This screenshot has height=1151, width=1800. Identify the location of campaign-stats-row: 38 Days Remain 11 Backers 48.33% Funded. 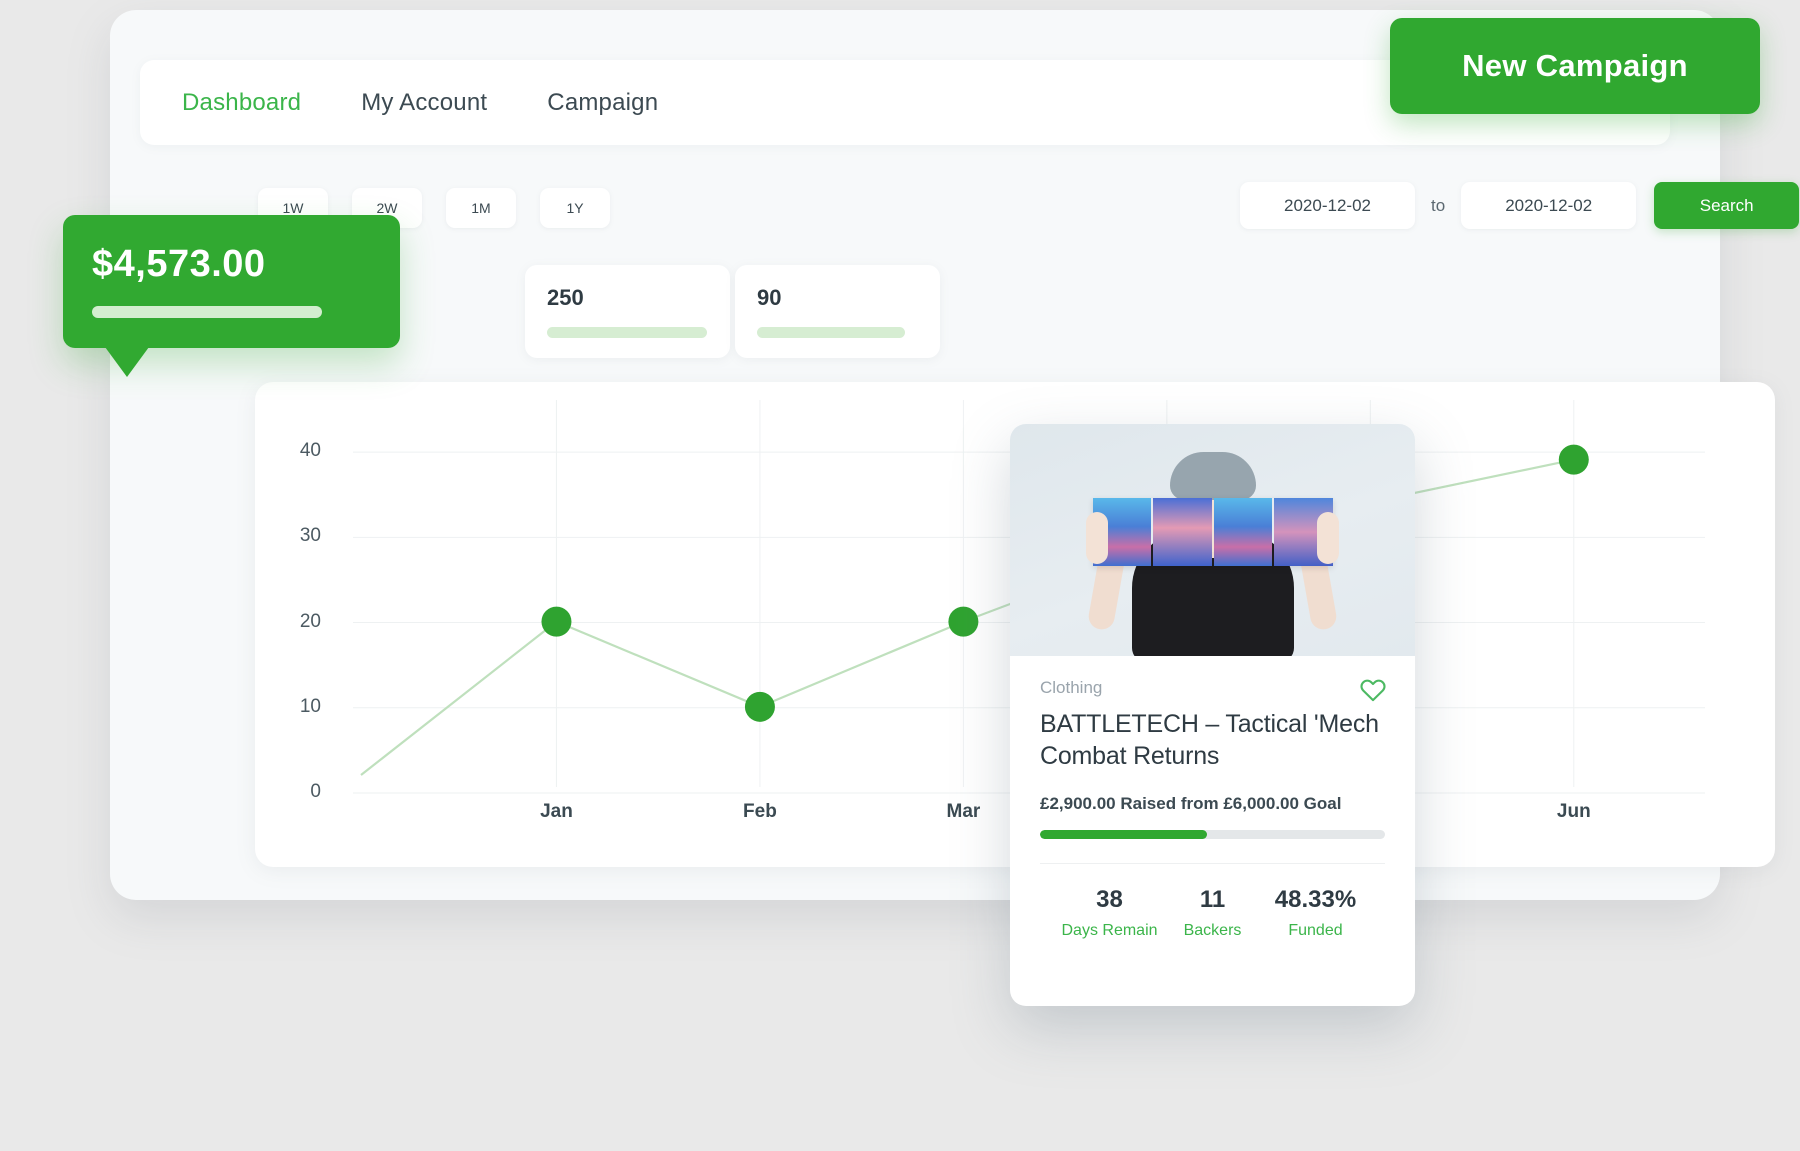
(1212, 902).